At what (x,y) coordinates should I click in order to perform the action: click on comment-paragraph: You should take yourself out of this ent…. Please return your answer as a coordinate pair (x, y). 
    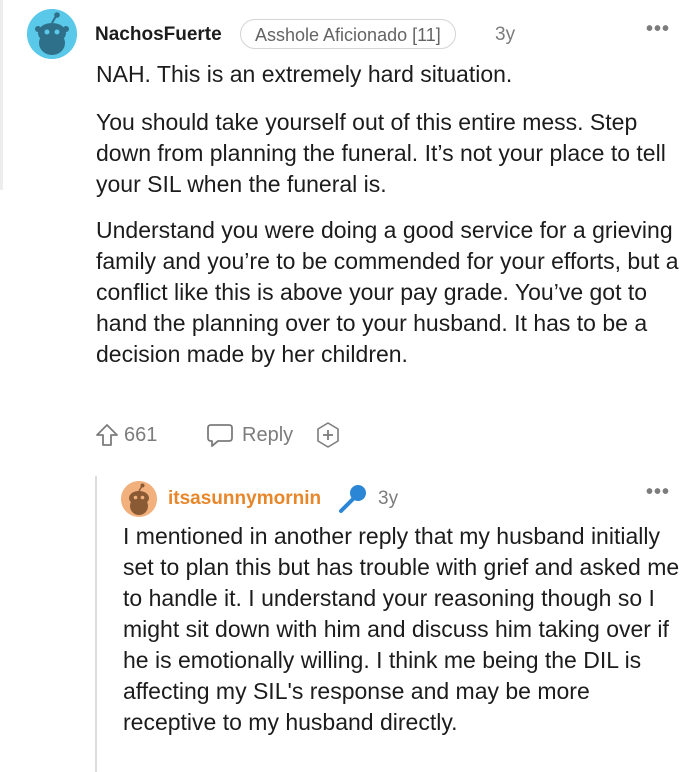
    Looking at the image, I should click on (391, 153).